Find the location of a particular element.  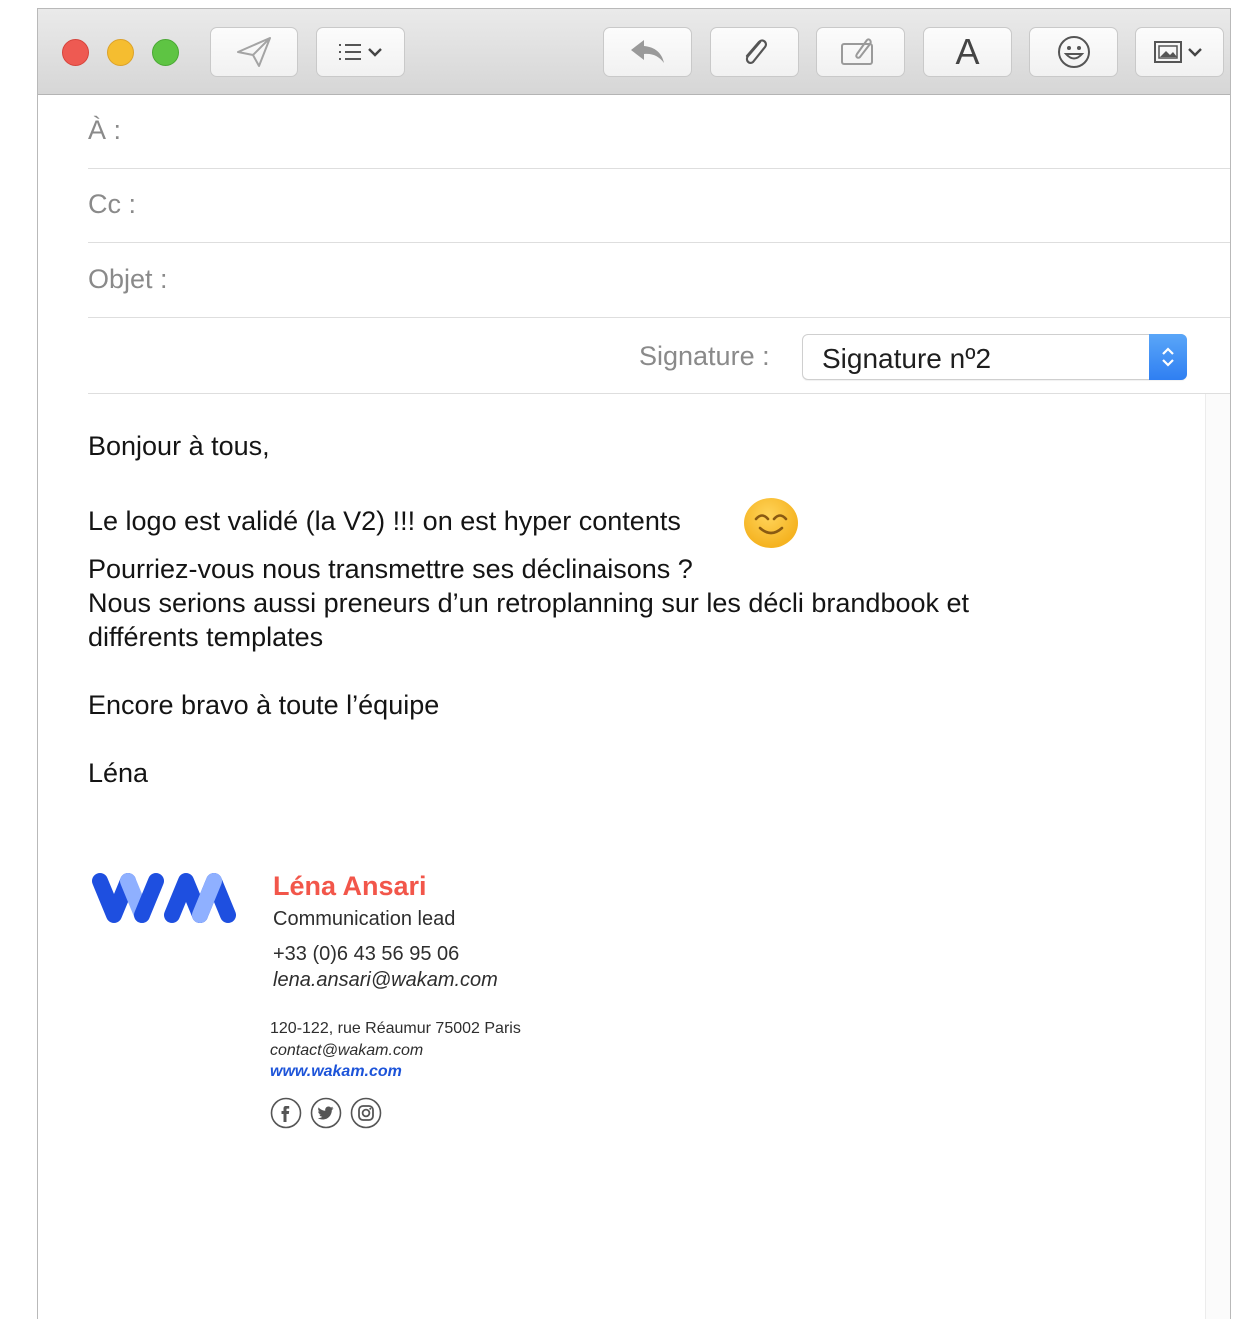

reply-arrow-icon is located at coordinates (647, 51).